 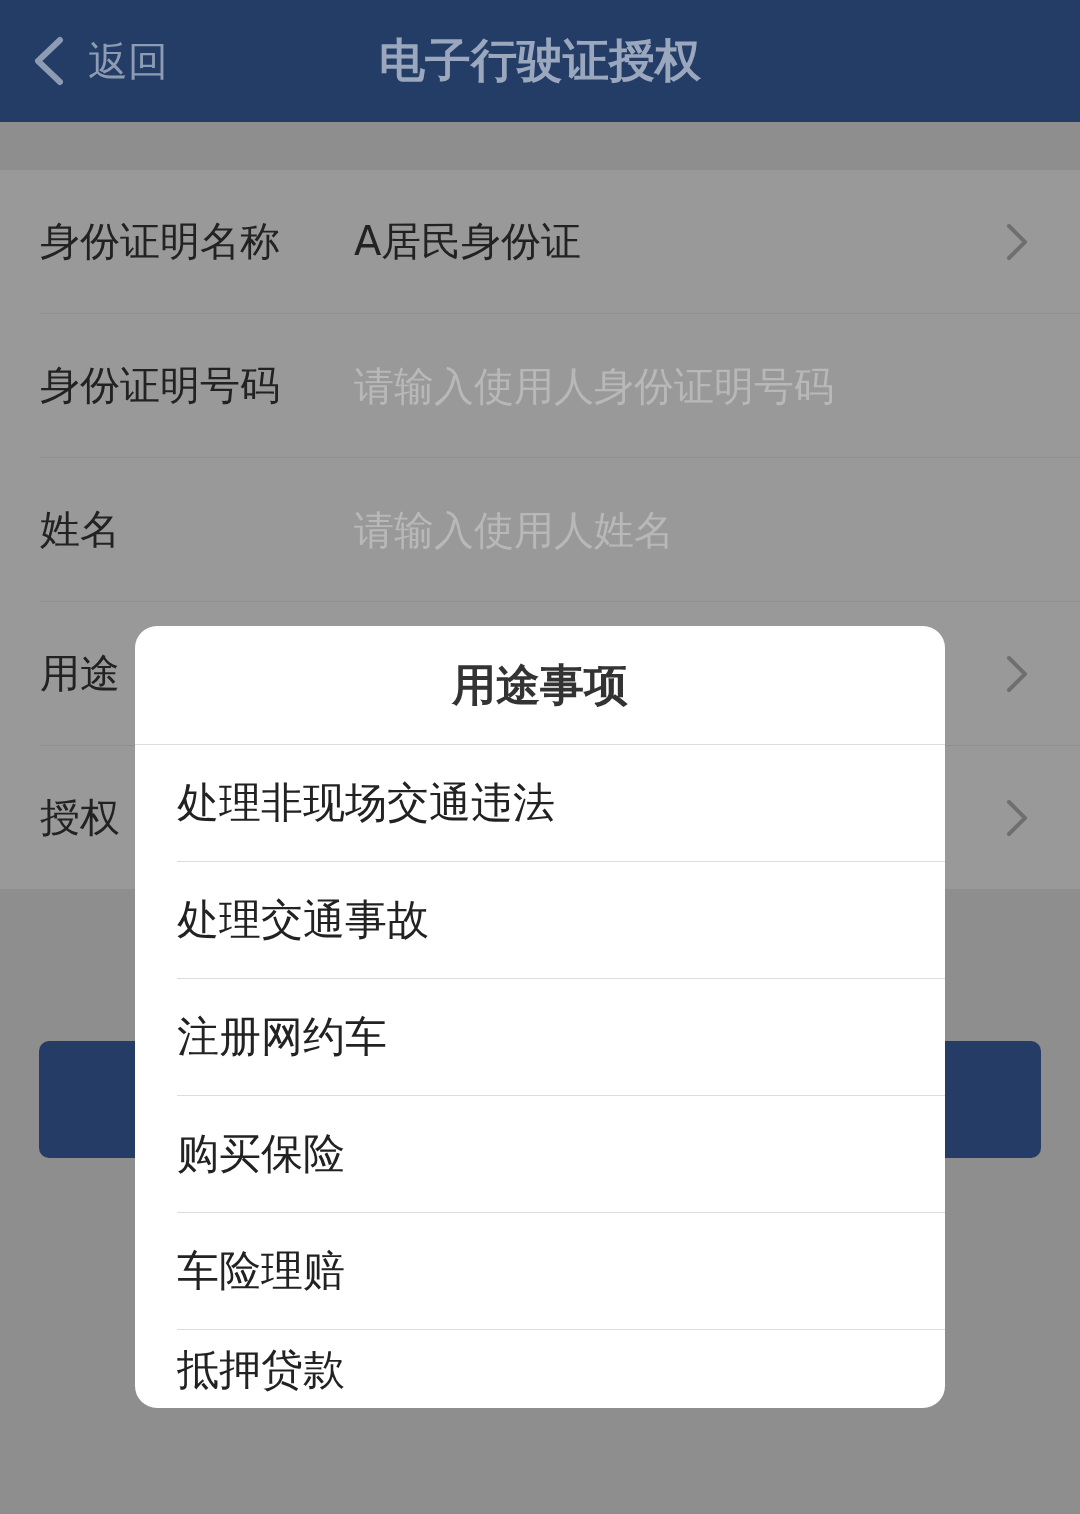 What do you see at coordinates (561, 1154) in the screenshot?
I see `option-item: 购买保险` at bounding box center [561, 1154].